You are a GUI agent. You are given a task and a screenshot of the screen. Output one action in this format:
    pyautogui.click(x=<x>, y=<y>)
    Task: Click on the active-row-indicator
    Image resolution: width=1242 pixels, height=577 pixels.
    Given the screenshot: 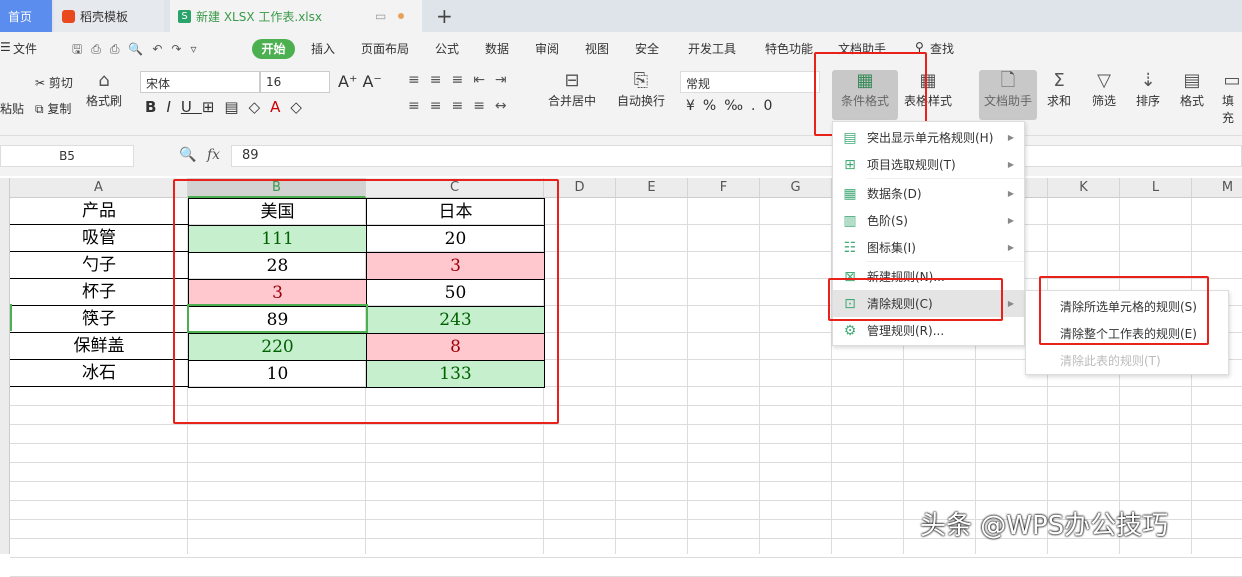 What is the action you would take?
    pyautogui.click(x=11, y=317)
    